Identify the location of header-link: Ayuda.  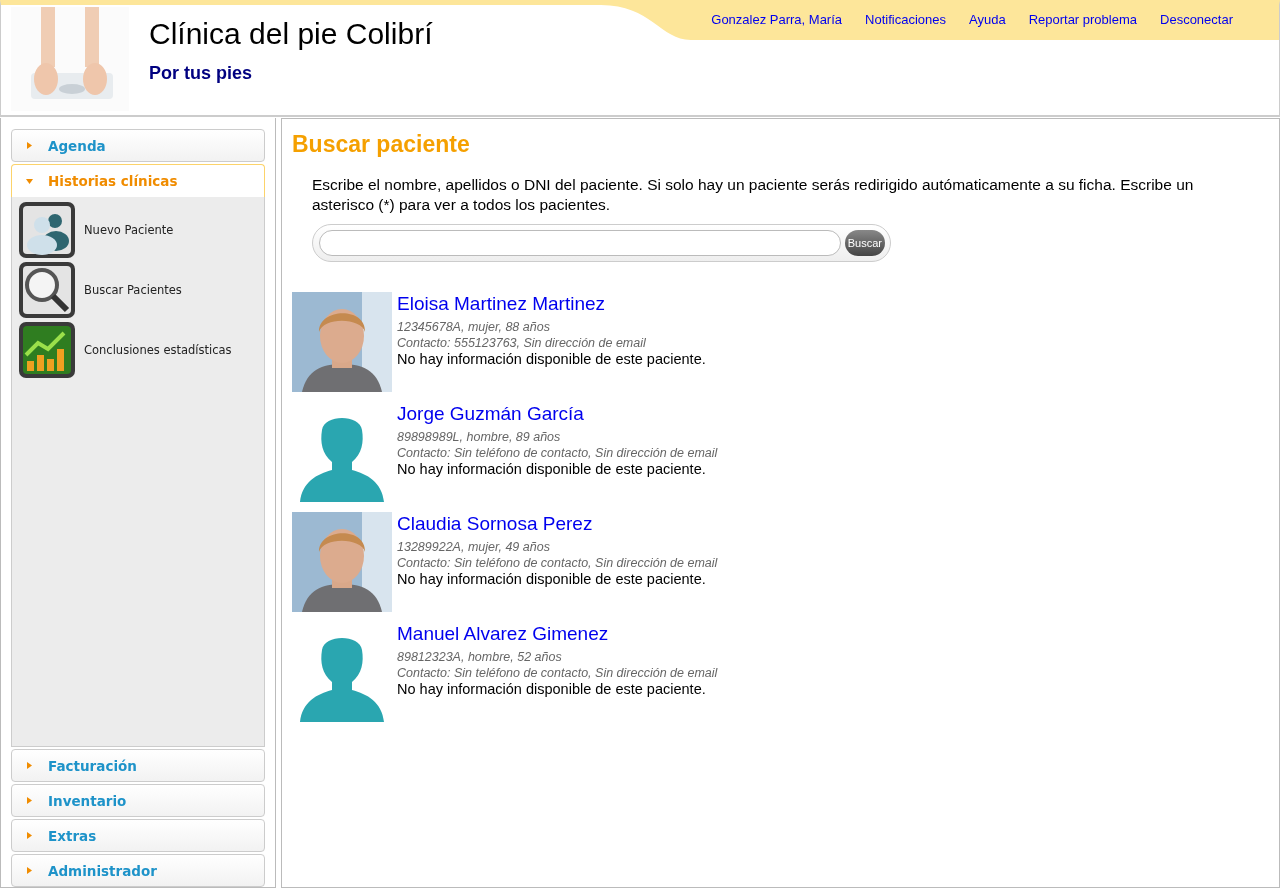
(987, 19).